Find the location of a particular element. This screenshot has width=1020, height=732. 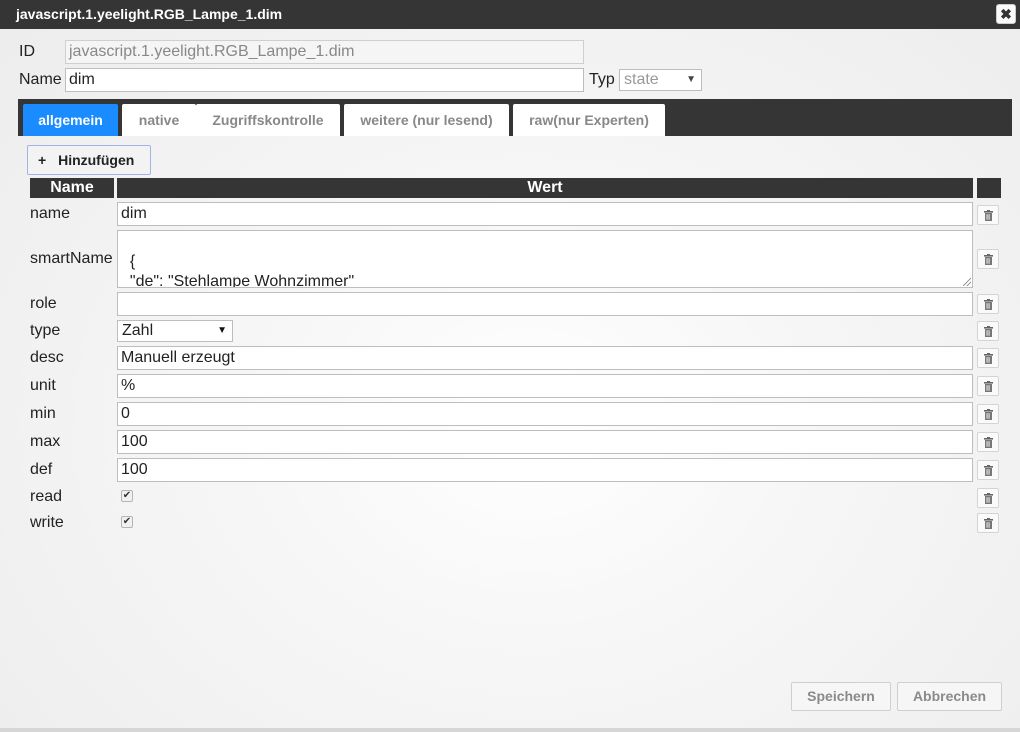

col-header-value: Wert is located at coordinates (545, 188).